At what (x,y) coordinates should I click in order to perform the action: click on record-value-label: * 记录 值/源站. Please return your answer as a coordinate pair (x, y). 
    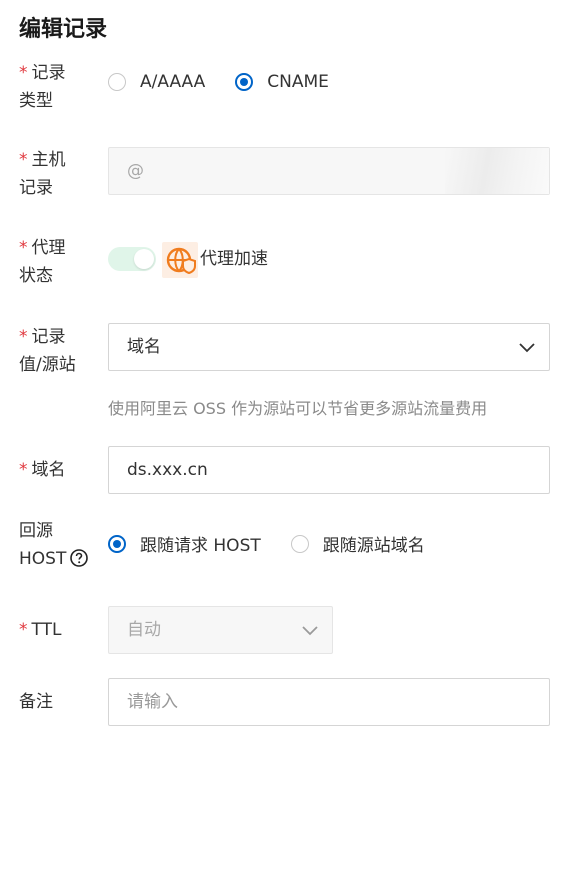
    Looking at the image, I should click on (47, 351).